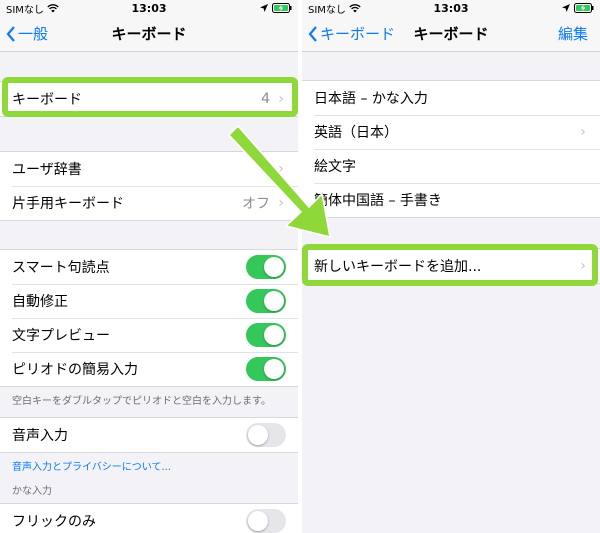 This screenshot has width=600, height=533. I want to click on keyboards-row: キーボード 4 ›, so click(149, 99).